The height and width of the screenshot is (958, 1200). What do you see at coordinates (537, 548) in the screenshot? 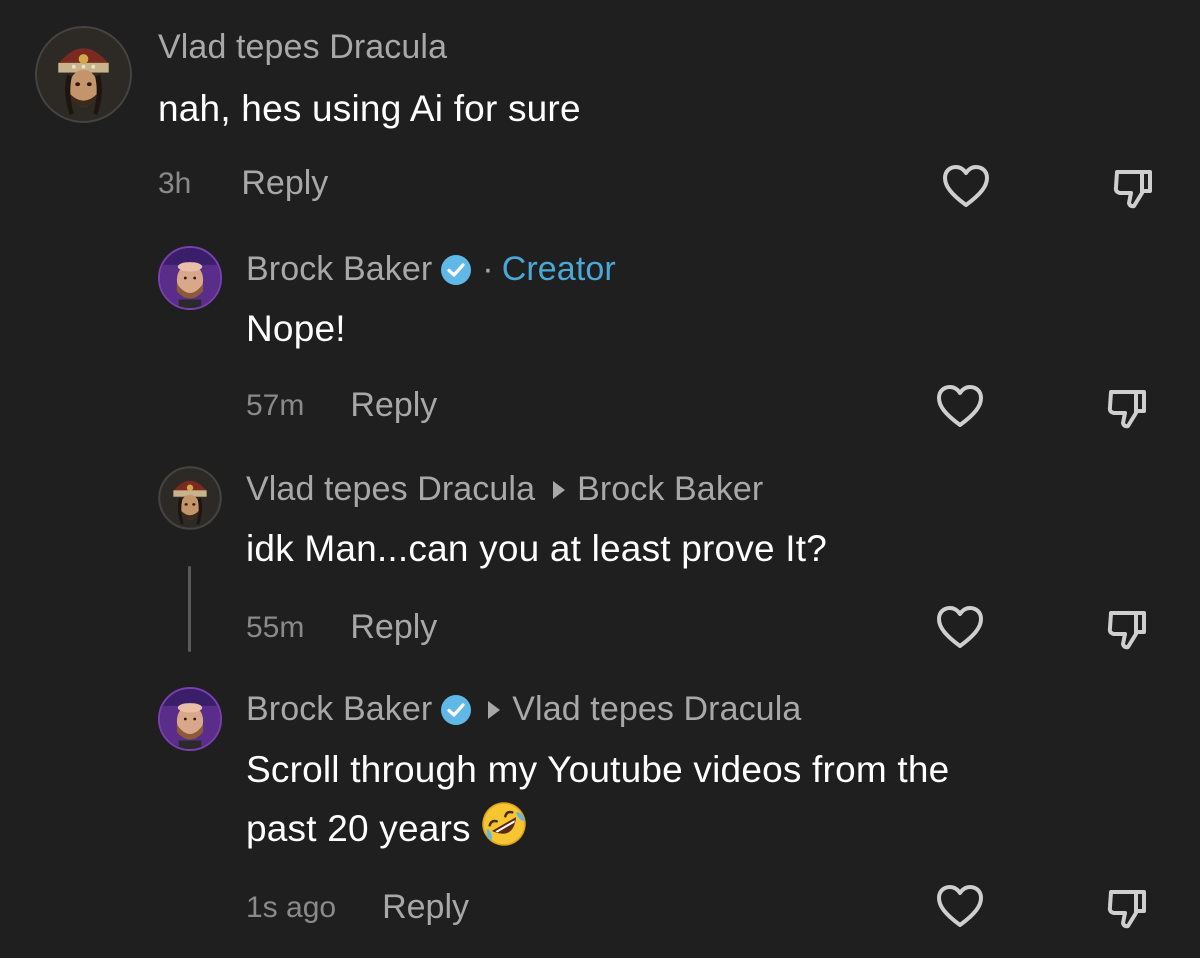
I see `comment-text: idk Man...can you at least prove It?` at bounding box center [537, 548].